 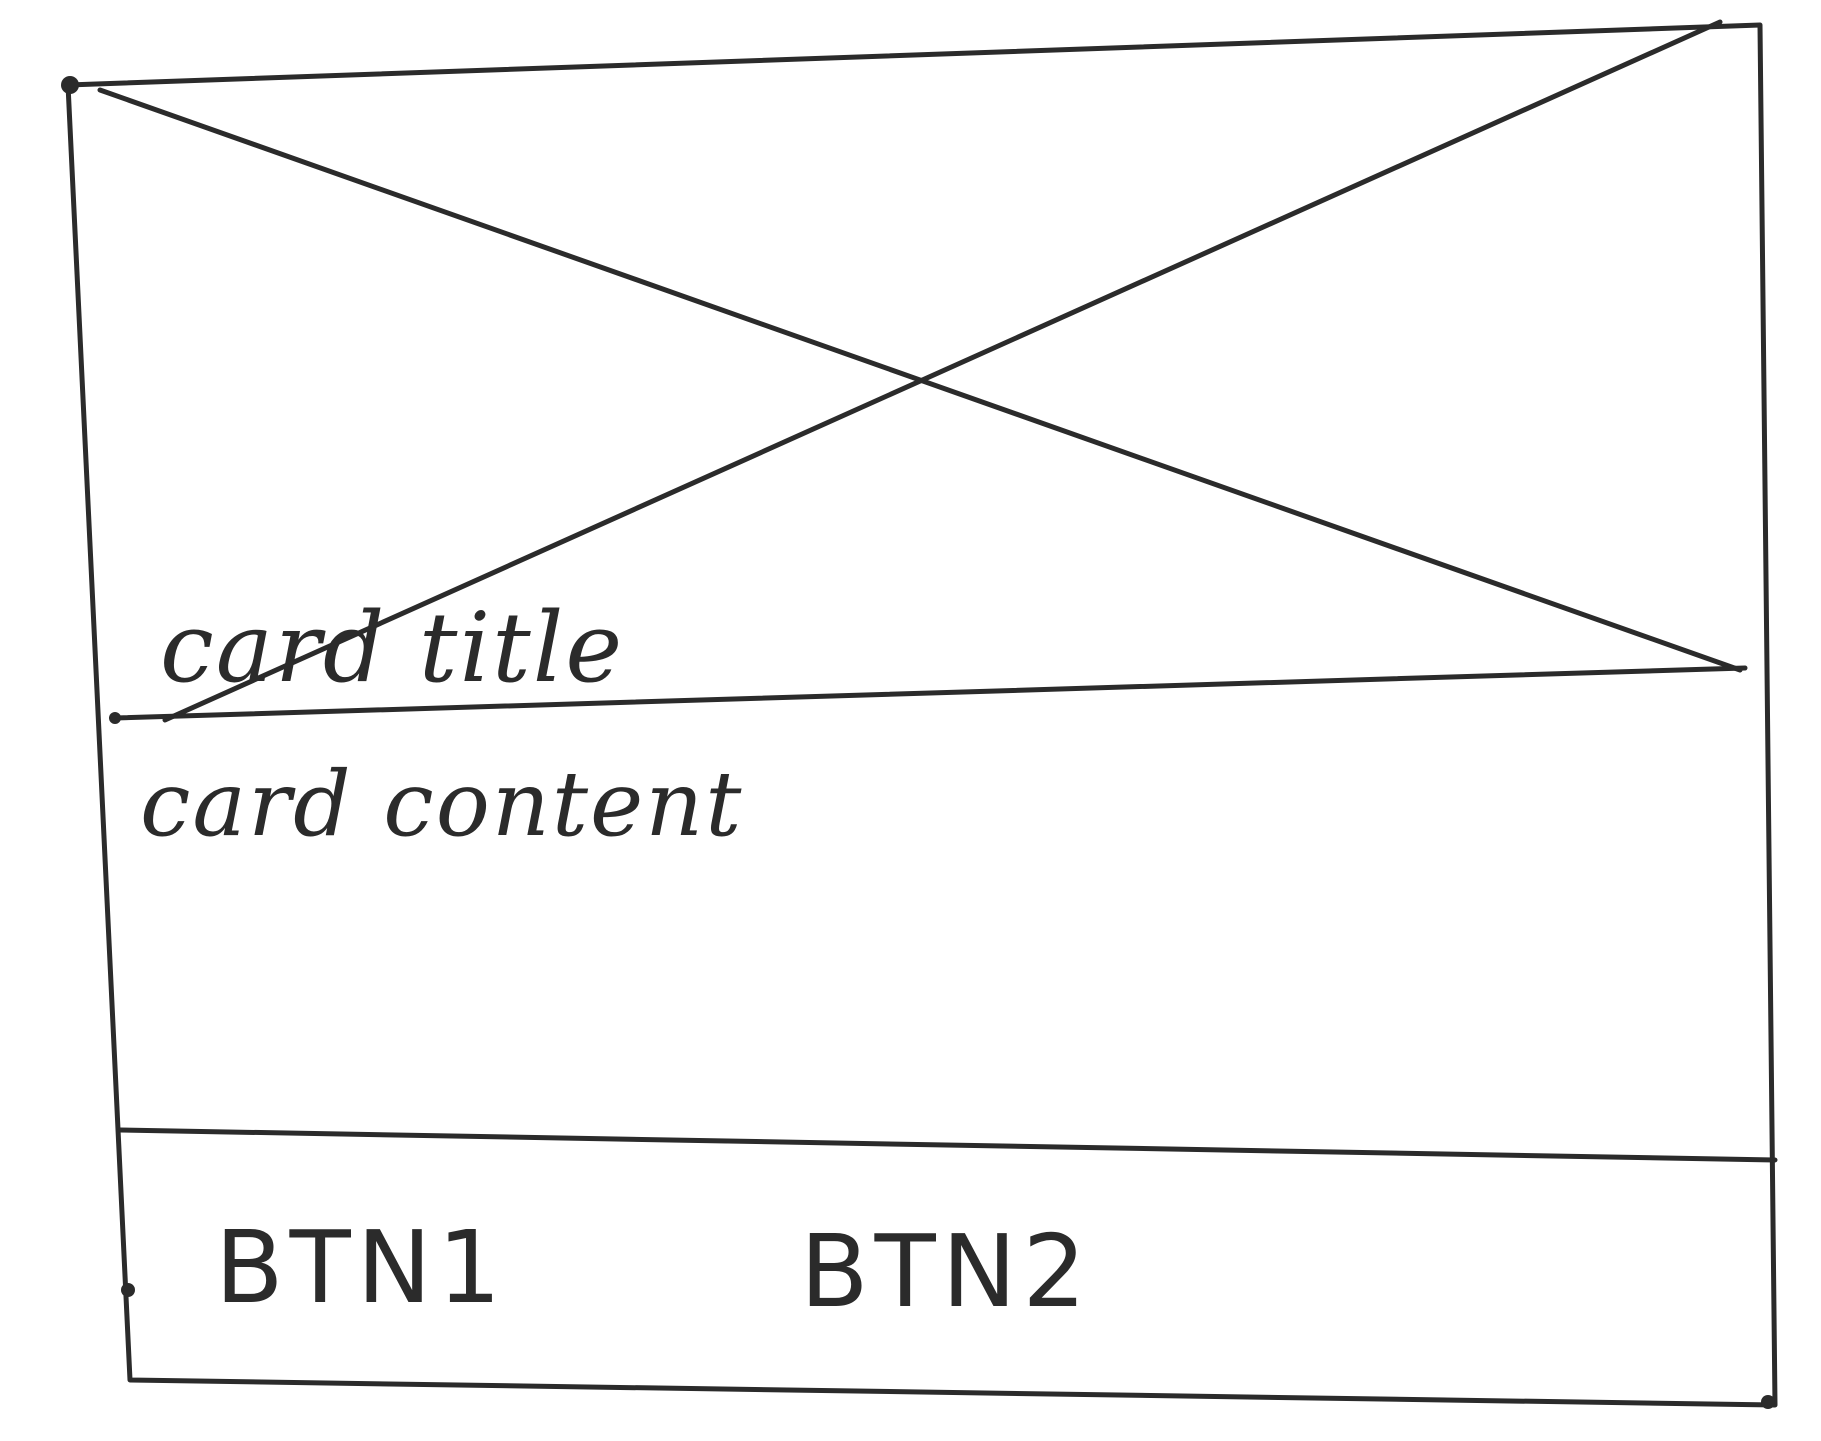 What do you see at coordinates (442, 804) in the screenshot?
I see `card-content: card content` at bounding box center [442, 804].